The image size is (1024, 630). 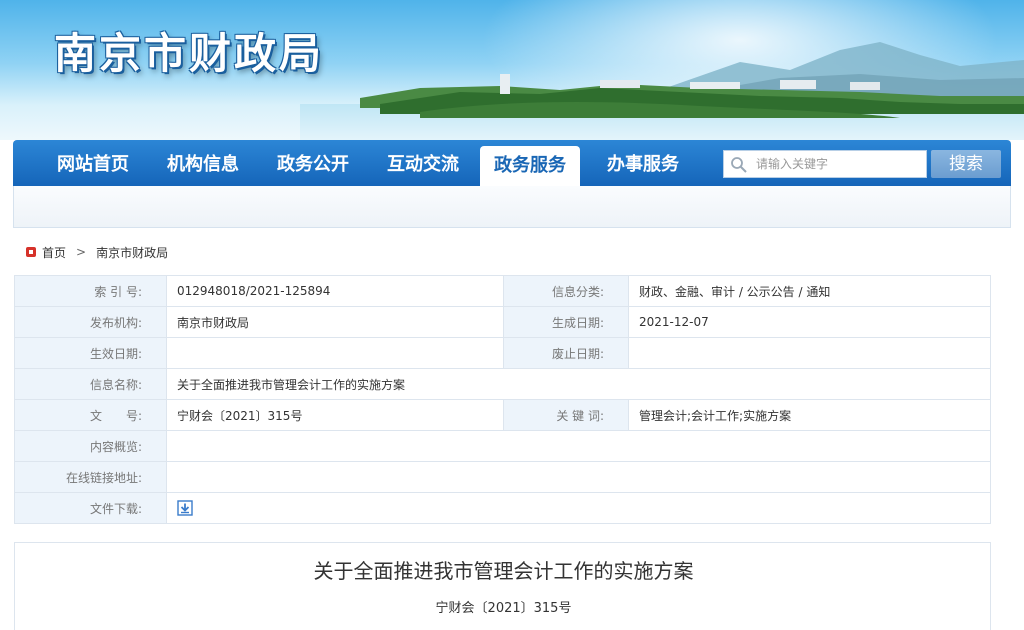 I want to click on abolish-label: 废止日期:, so click(x=566, y=353).